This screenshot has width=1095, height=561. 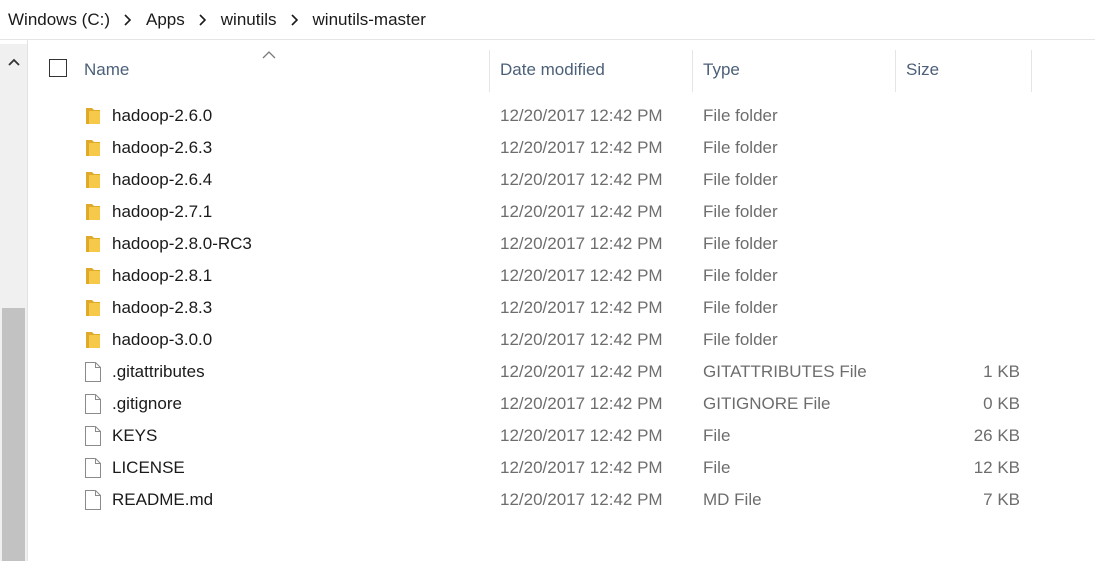 I want to click on file-name: .gitattributes, so click(x=158, y=371).